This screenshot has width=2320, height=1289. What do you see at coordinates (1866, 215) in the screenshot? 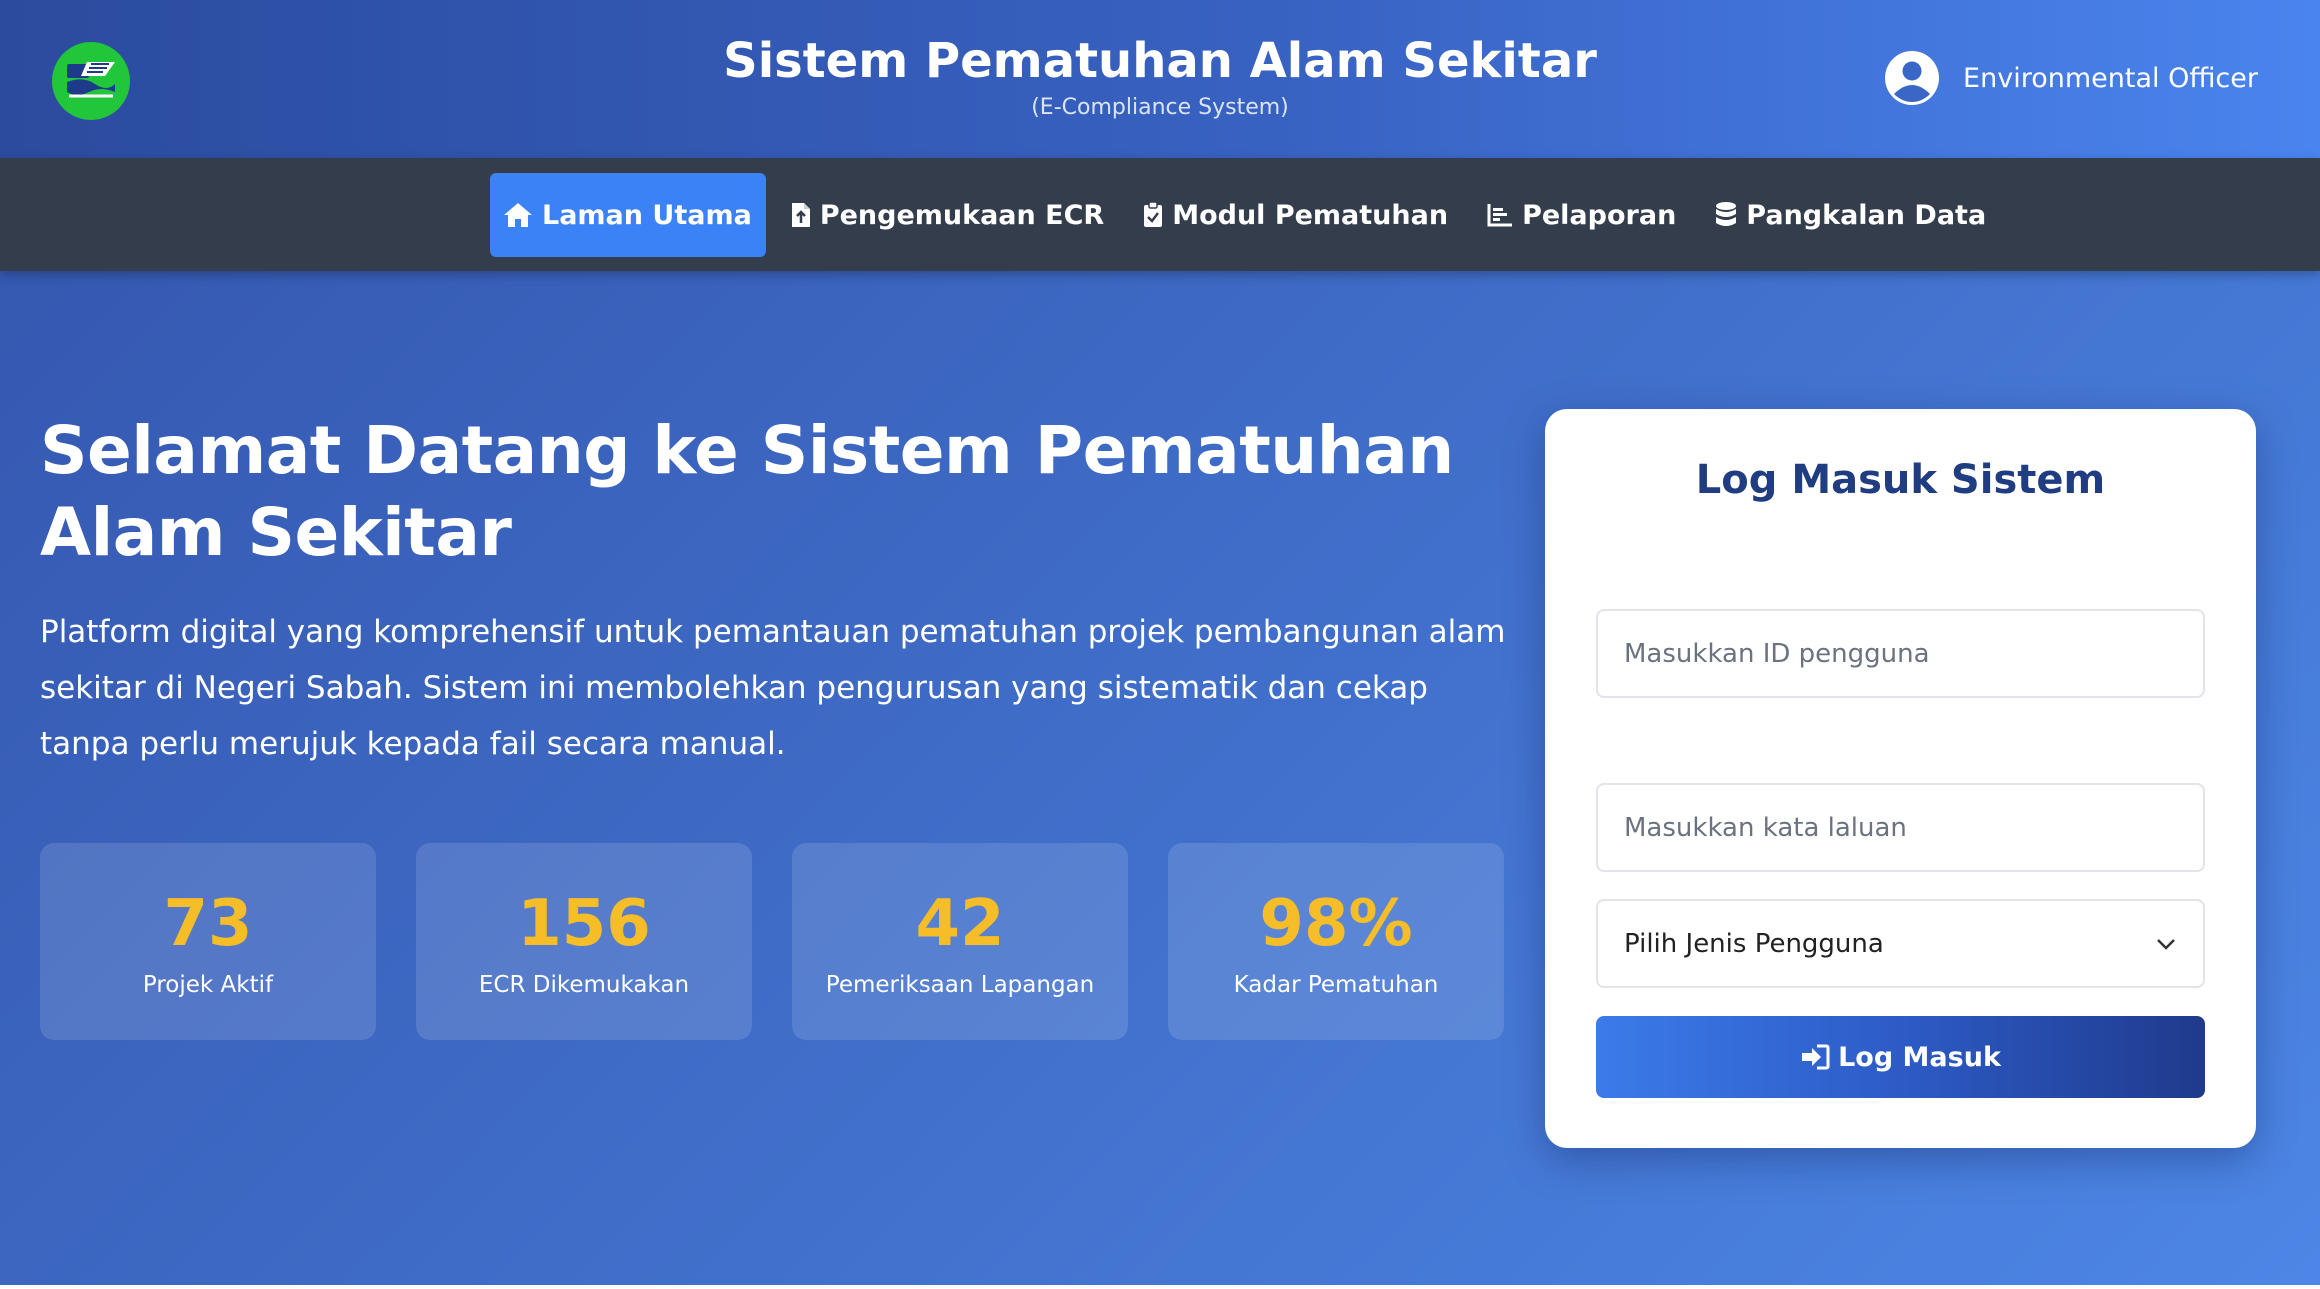
I see `nav-item-label: Pangkalan Data` at bounding box center [1866, 215].